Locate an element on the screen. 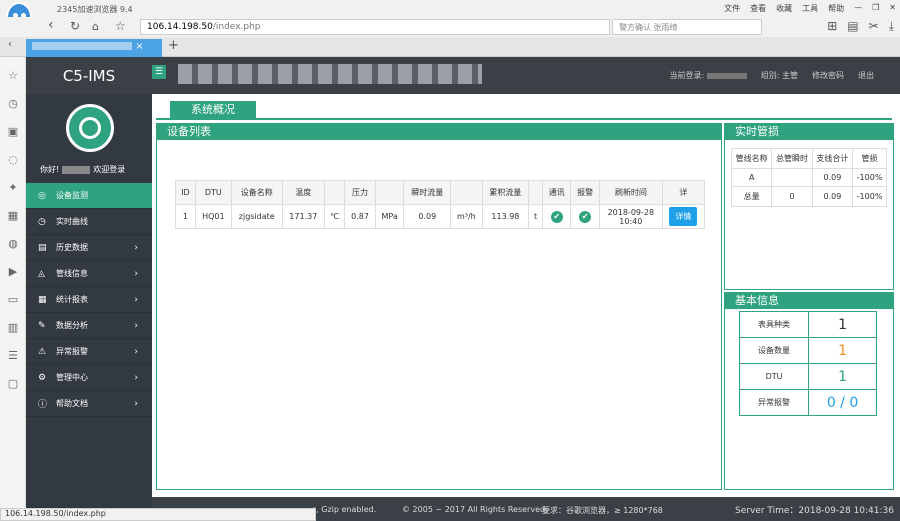 Image resolution: width=900 pixels, height=521 pixels. cell-pressure-unit: MPa is located at coordinates (389, 216).